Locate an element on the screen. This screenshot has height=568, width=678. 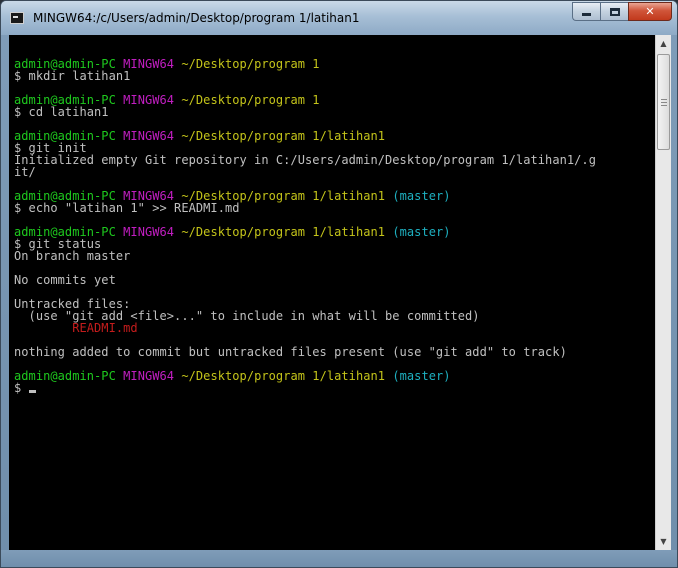
close-button: ✕ is located at coordinates (650, 11).